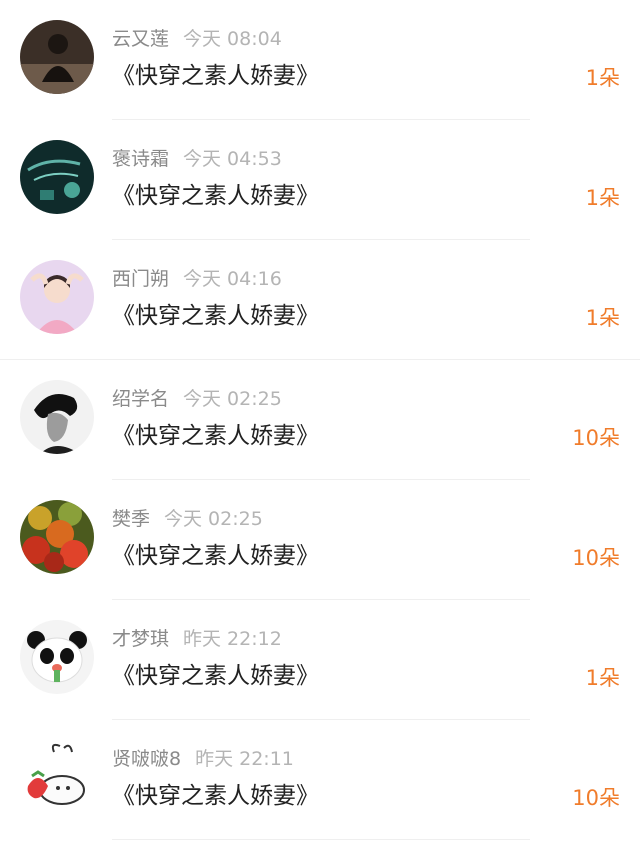 Image resolution: width=640 pixels, height=841 pixels. What do you see at coordinates (232, 159) in the screenshot?
I see `timestamp: 今天 04:53` at bounding box center [232, 159].